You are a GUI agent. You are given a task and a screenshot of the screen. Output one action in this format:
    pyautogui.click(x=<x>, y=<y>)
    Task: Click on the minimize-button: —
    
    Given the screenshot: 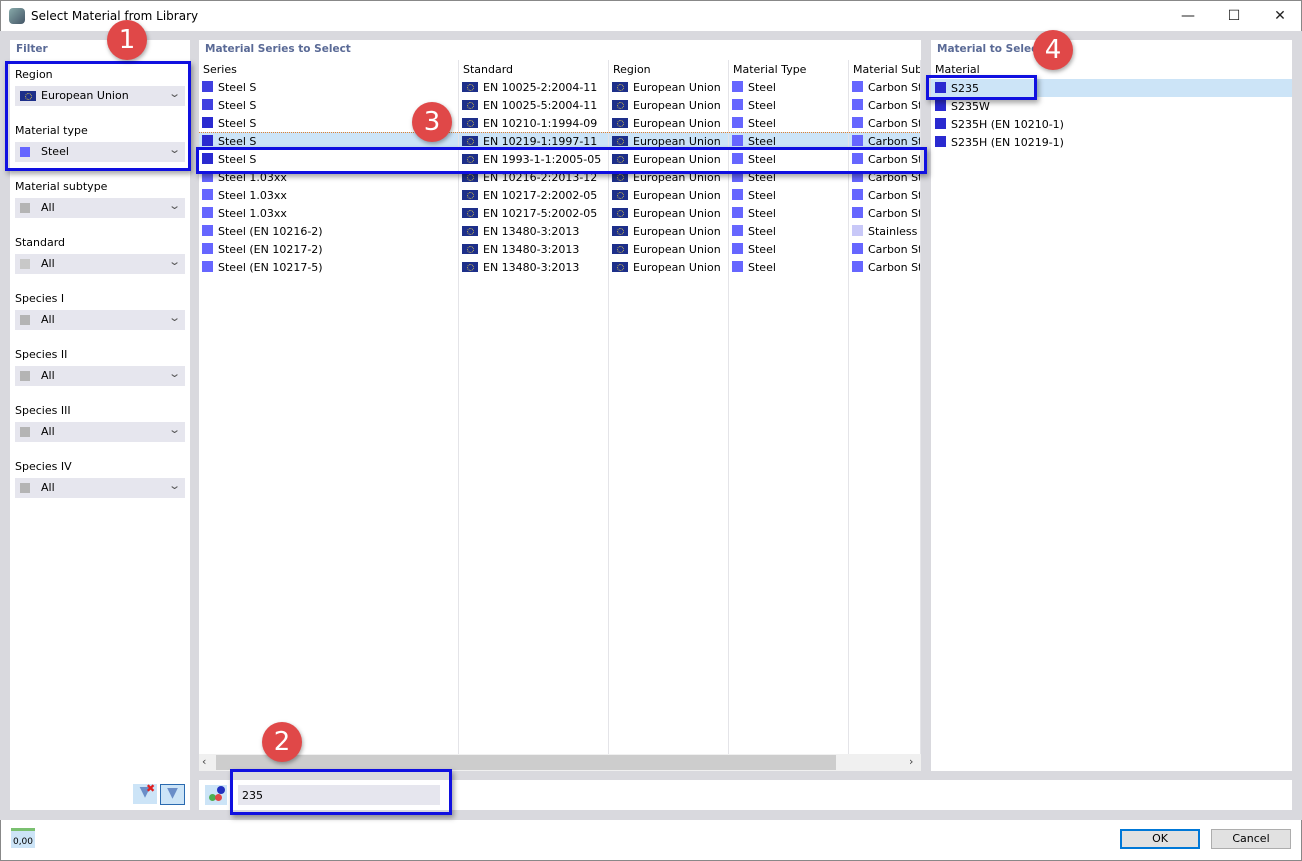 What is the action you would take?
    pyautogui.click(x=1188, y=16)
    